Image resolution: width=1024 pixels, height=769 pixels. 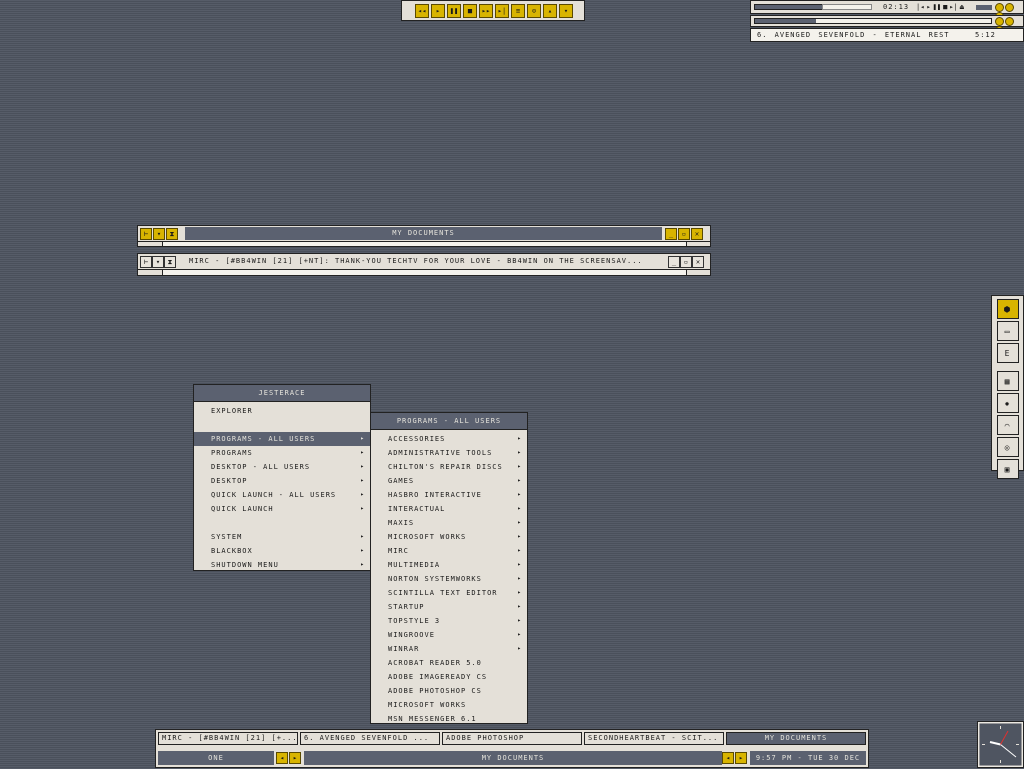 I want to click on menu-item: DESKTOP ▸, so click(x=282, y=481).